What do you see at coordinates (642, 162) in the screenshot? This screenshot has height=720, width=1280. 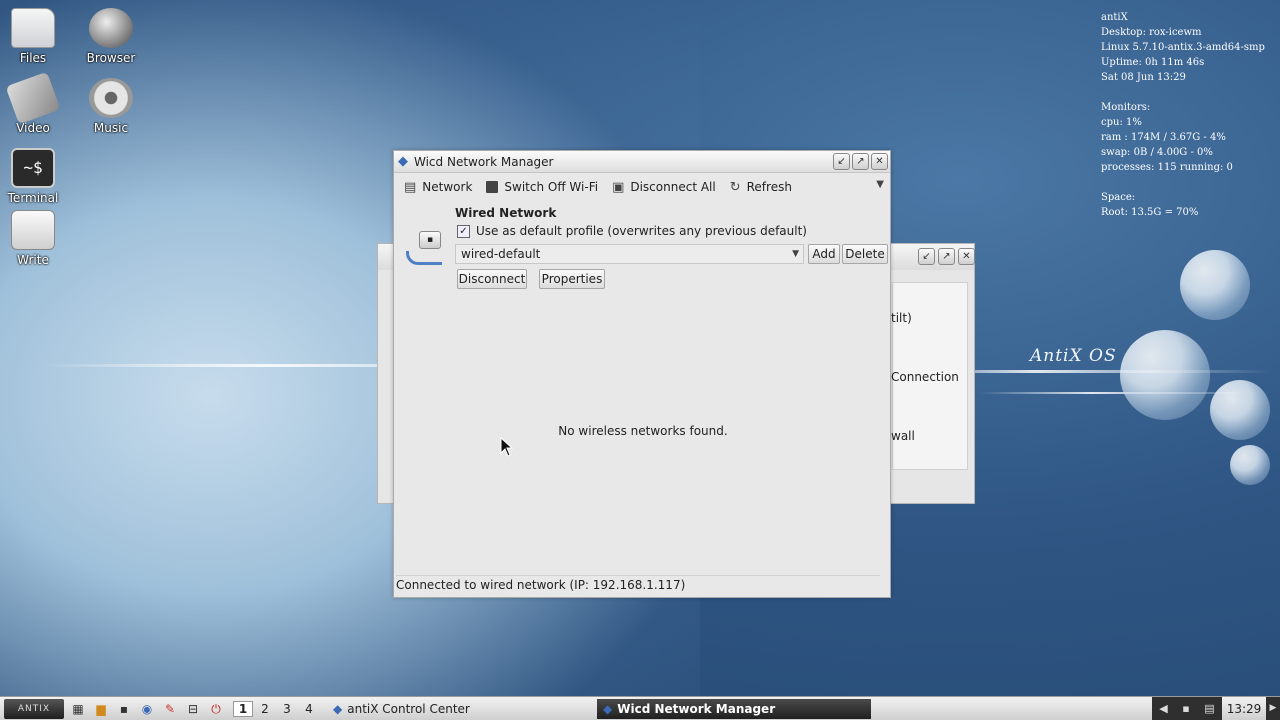 I see `wicd-titlebar: ◆ Wicd Network Manager ↙ ↗ ✕` at bounding box center [642, 162].